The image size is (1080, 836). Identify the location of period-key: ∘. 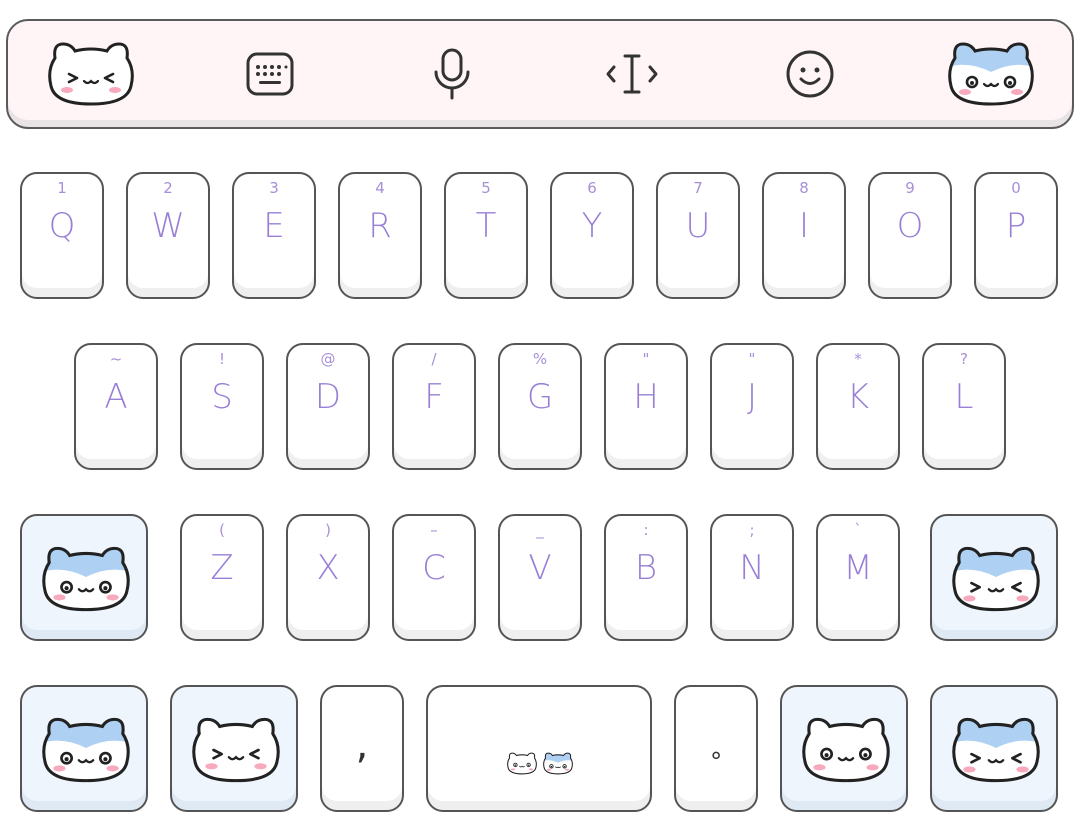
(716, 748).